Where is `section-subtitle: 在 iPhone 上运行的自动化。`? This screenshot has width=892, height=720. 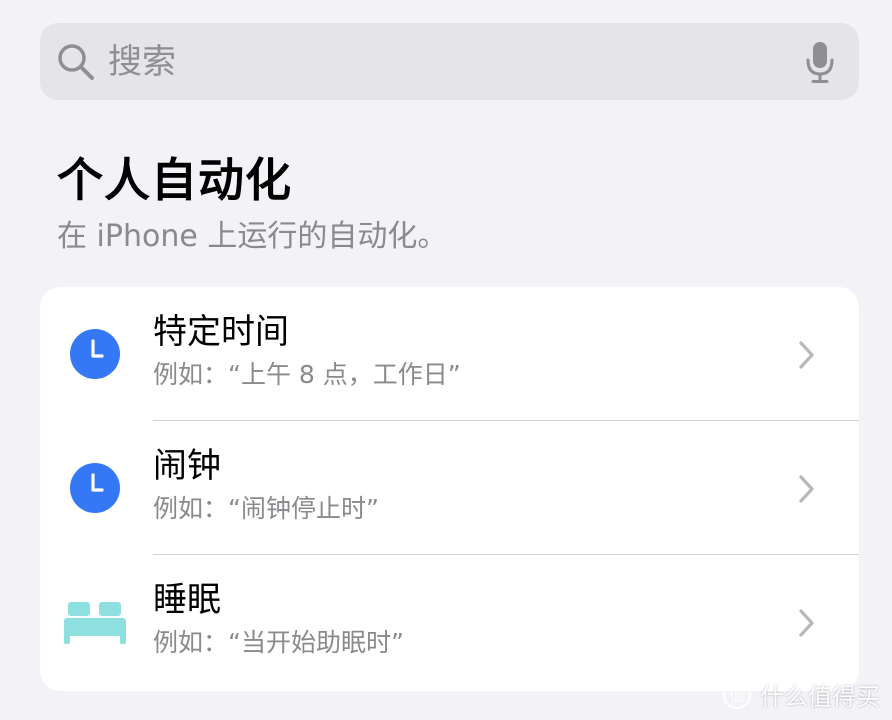 section-subtitle: 在 iPhone 上运行的自动化。 is located at coordinates (252, 236).